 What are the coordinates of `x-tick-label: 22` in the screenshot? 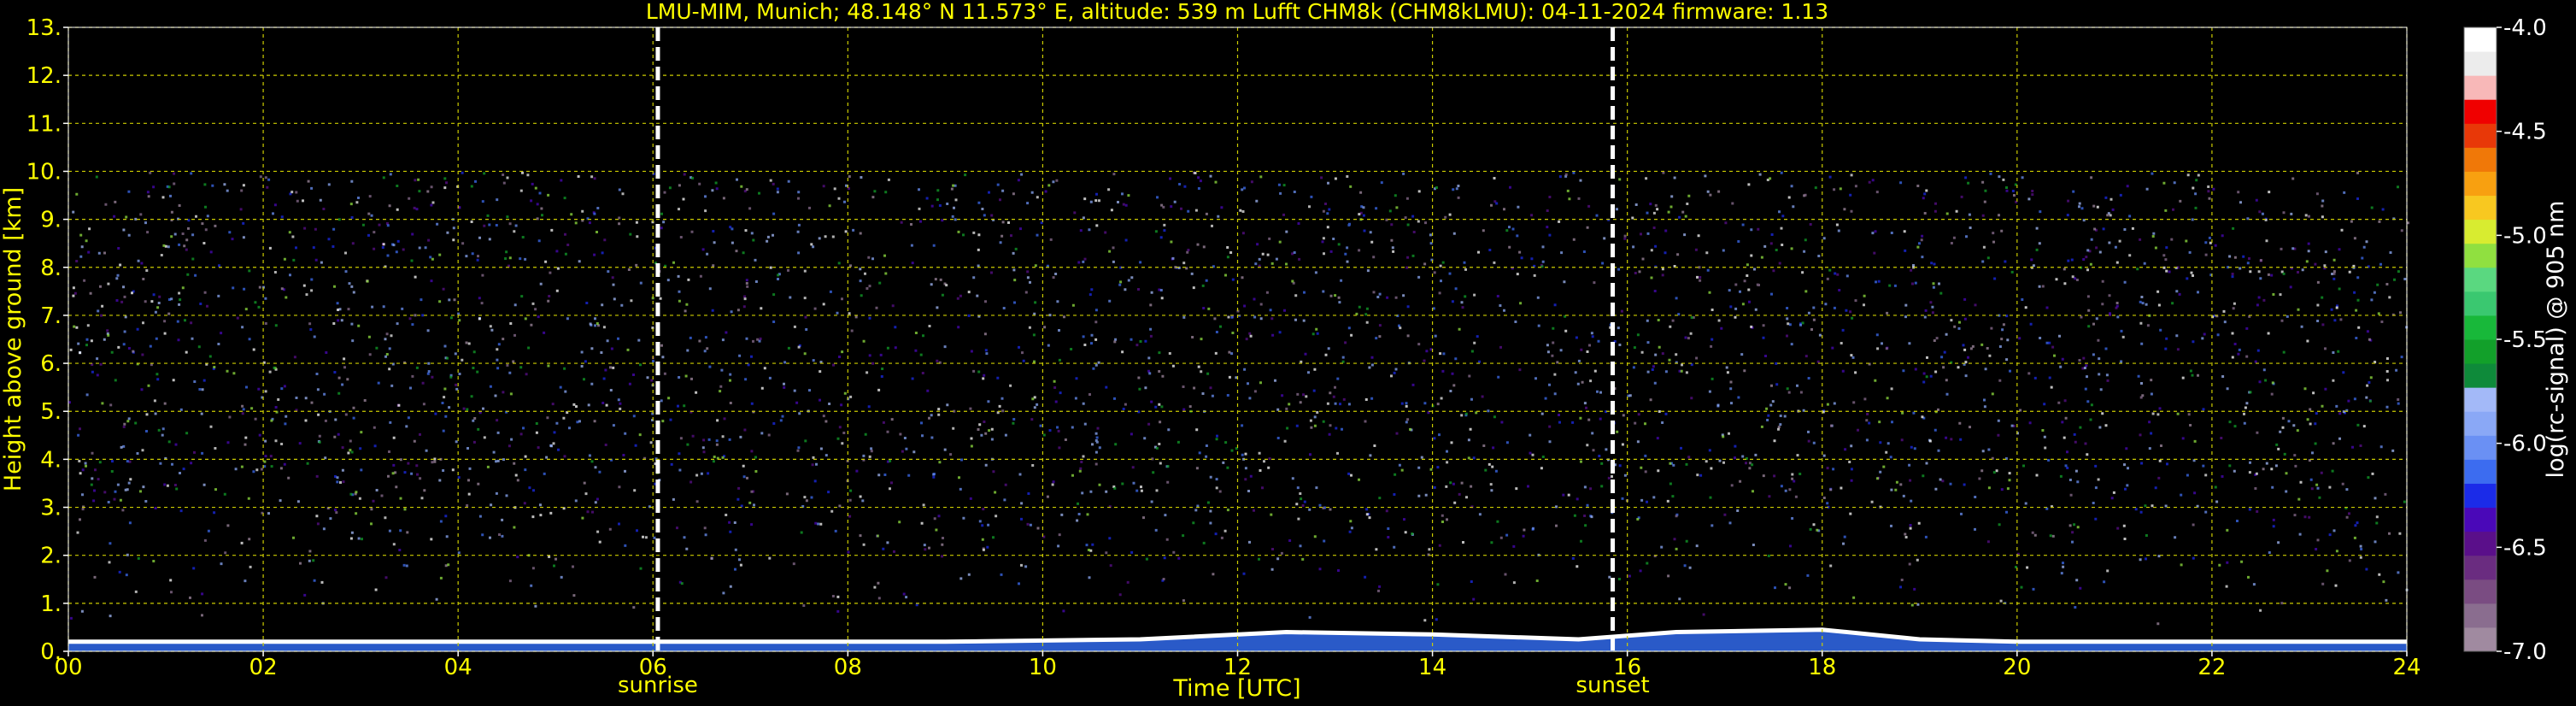 It's located at (2212, 667).